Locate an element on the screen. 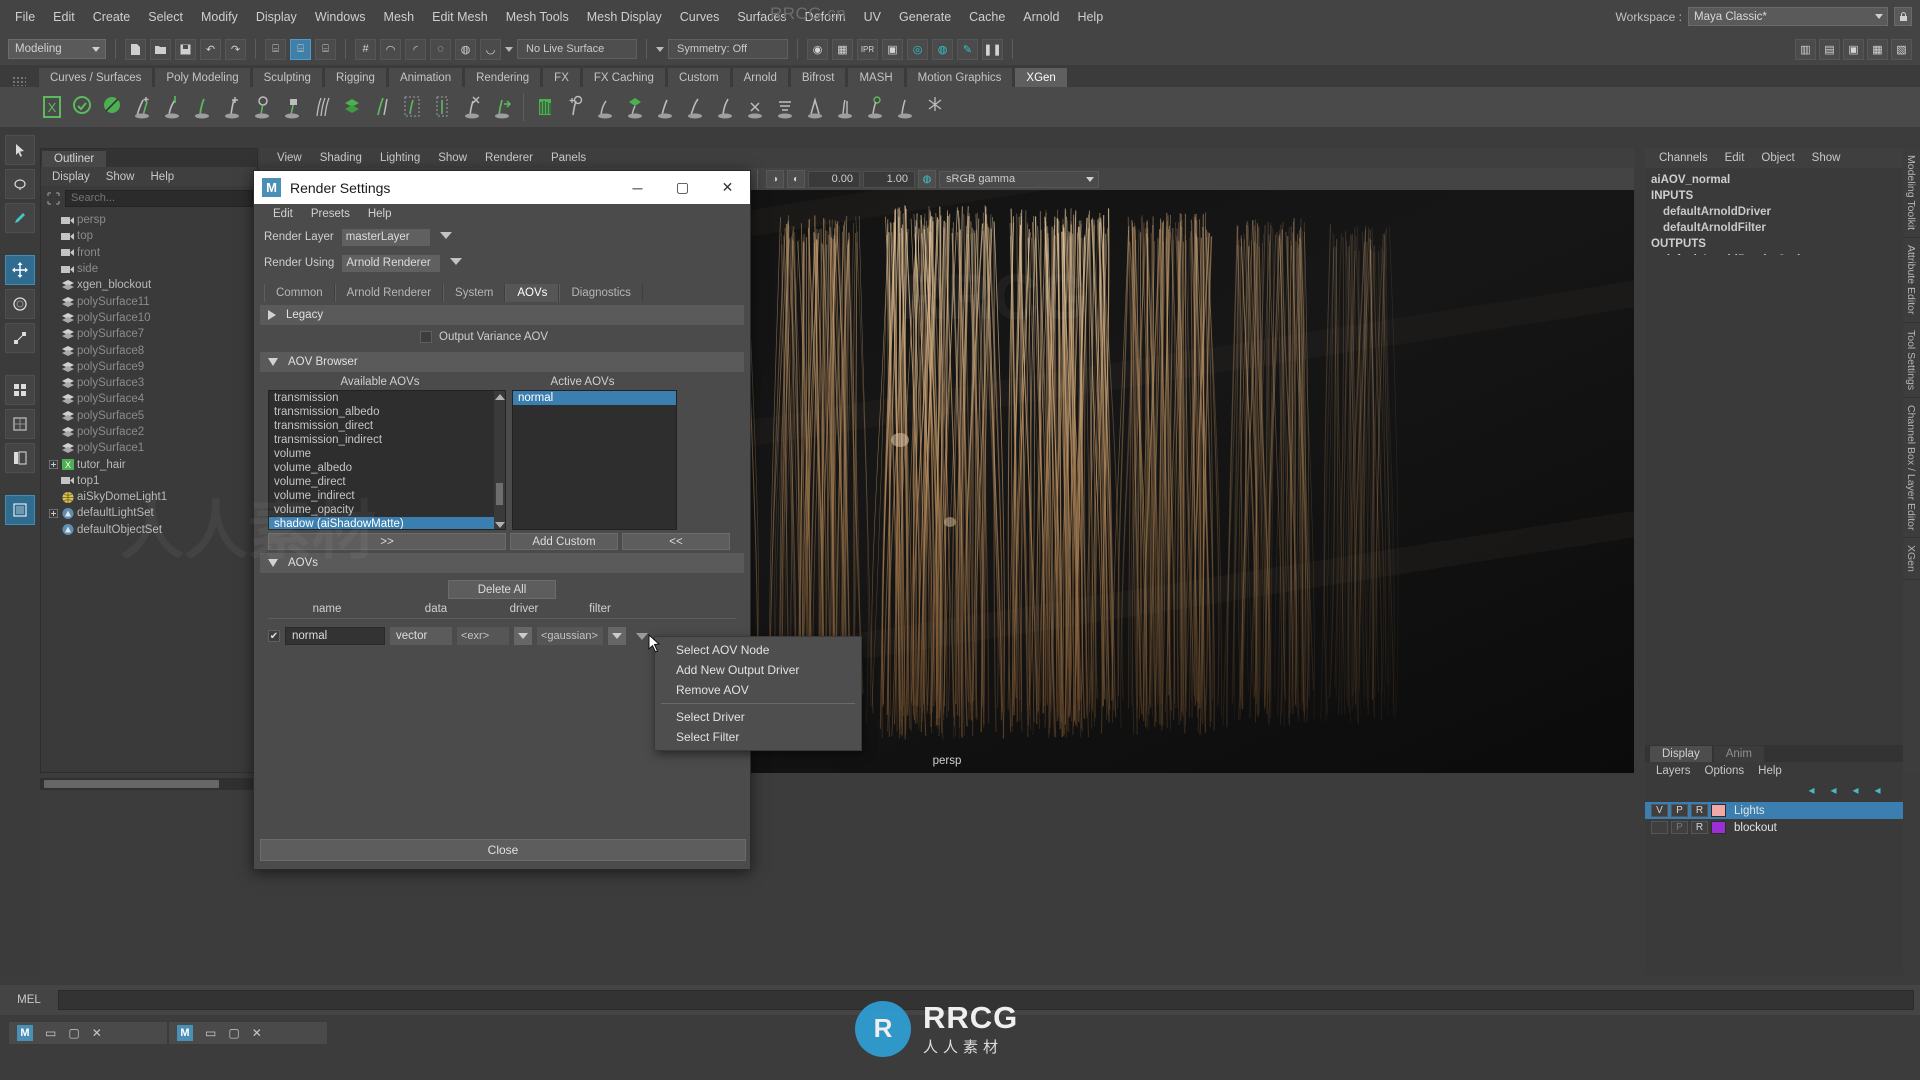 Image resolution: width=1920 pixels, height=1080 pixels. layer-visibility-toggle is located at coordinates (1659, 827).